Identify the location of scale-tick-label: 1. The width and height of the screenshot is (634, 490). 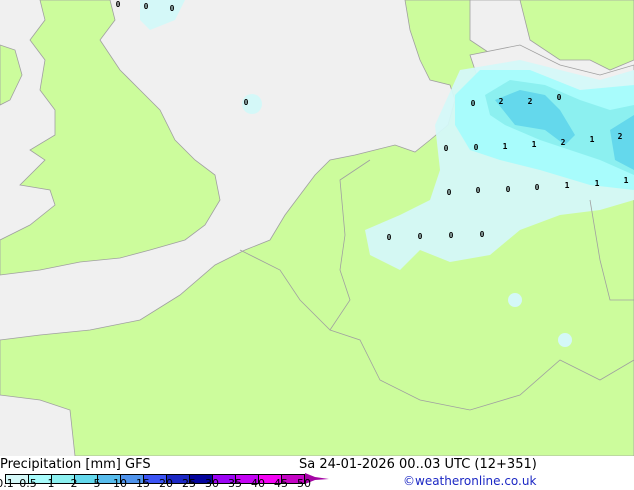
(51, 483).